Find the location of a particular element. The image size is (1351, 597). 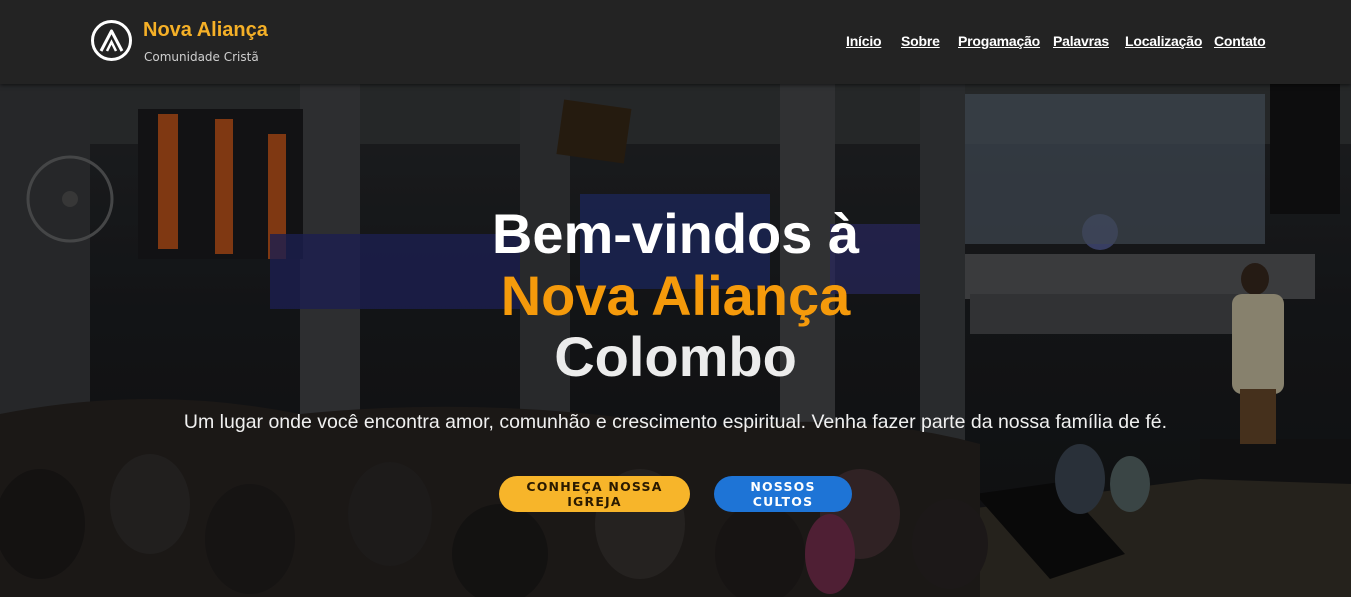

hero-title-line3: Colombo is located at coordinates (675, 356).